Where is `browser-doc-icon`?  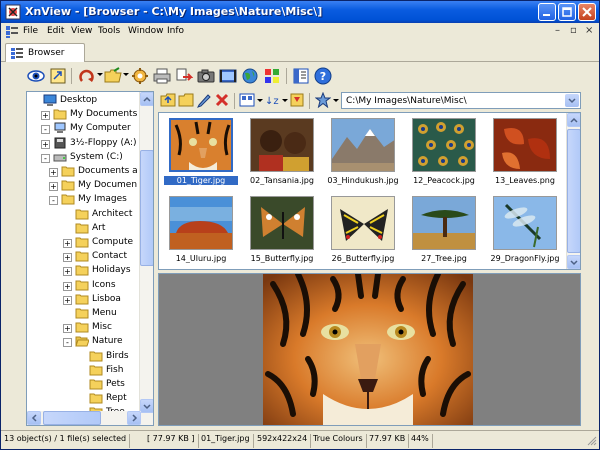
browser-doc-icon is located at coordinates (12, 32).